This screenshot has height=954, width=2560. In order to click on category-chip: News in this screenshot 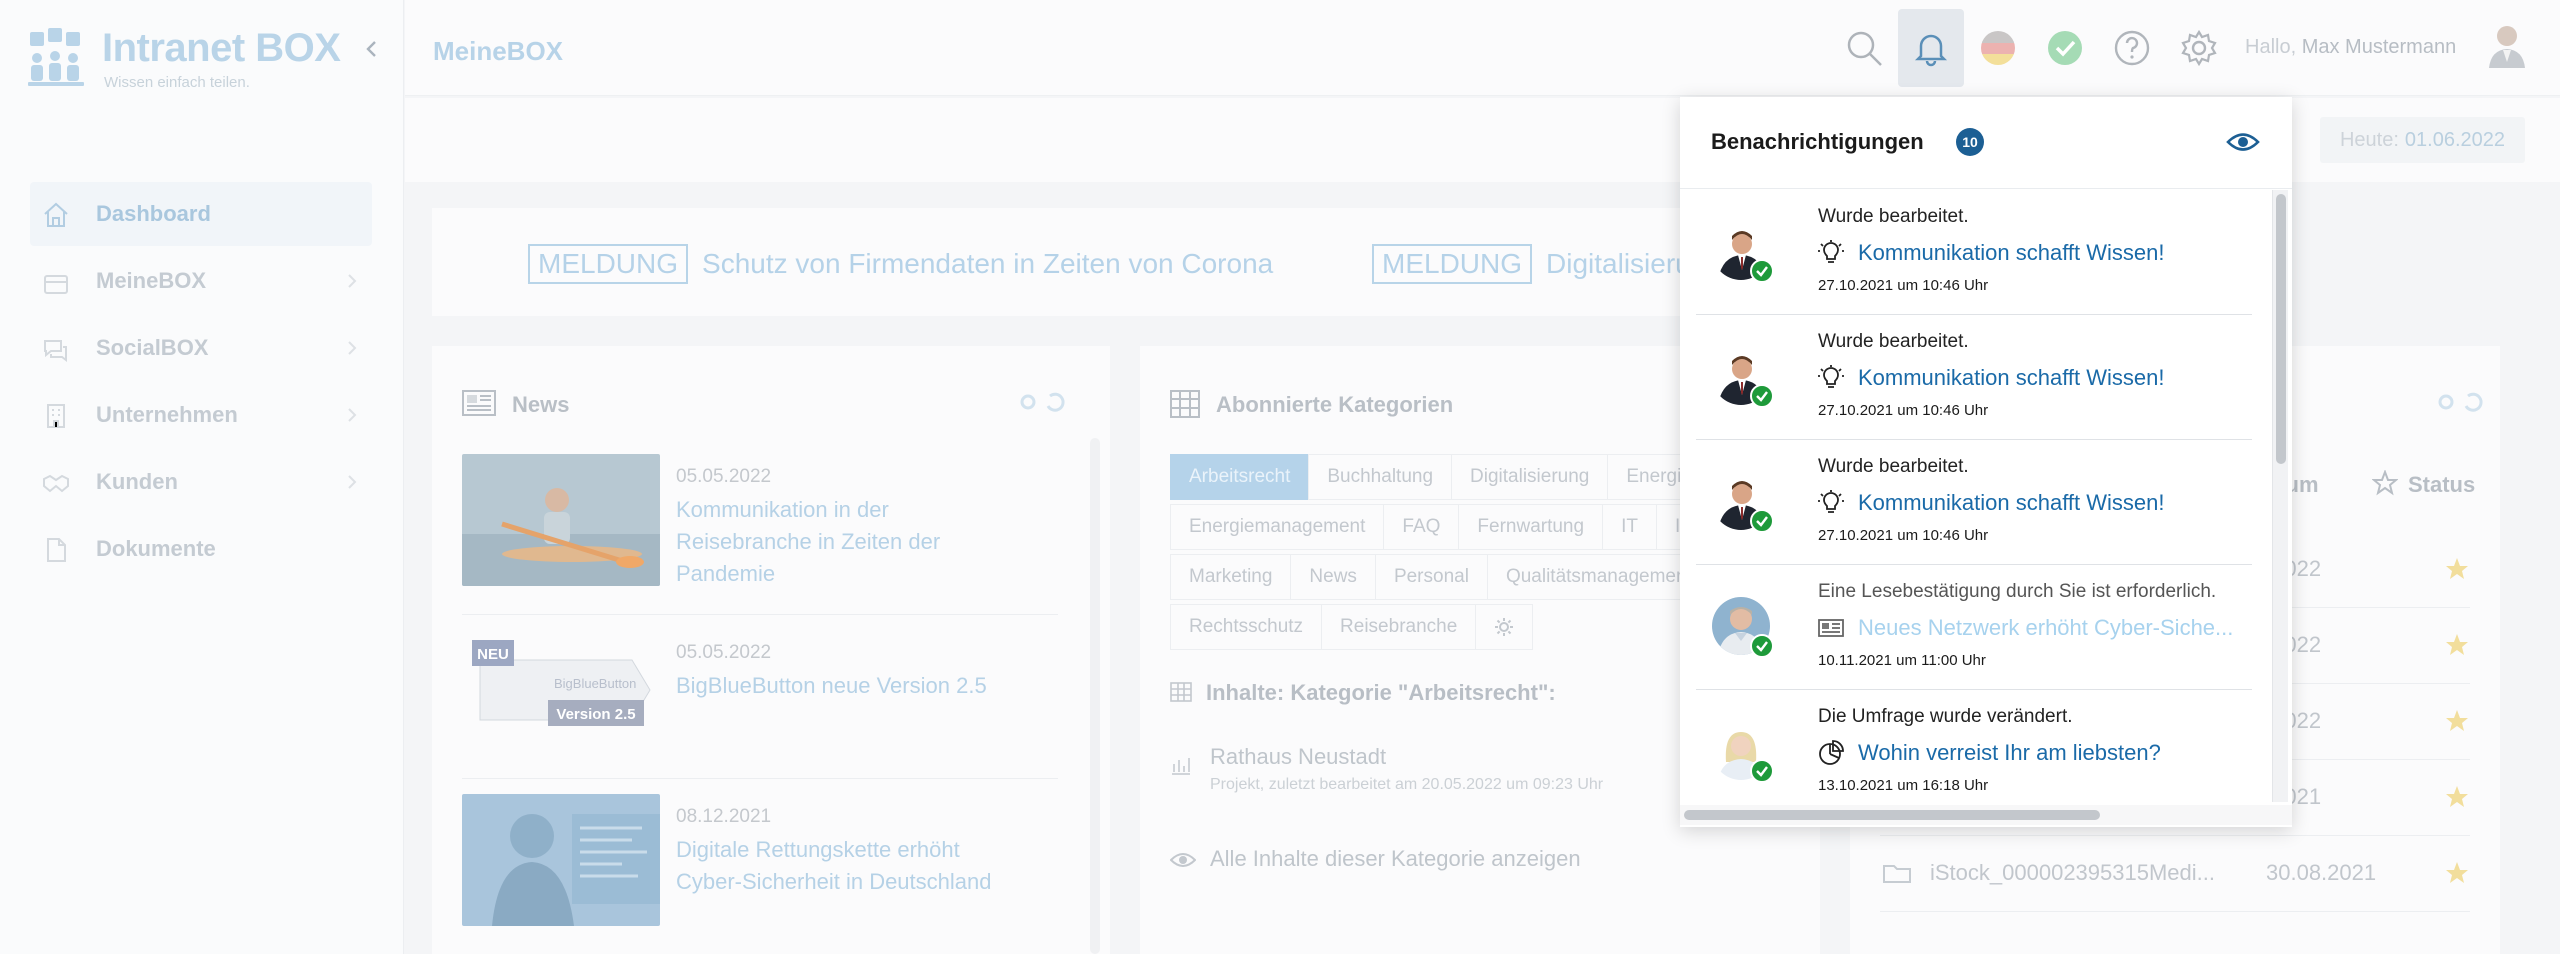, I will do `click(1333, 577)`.